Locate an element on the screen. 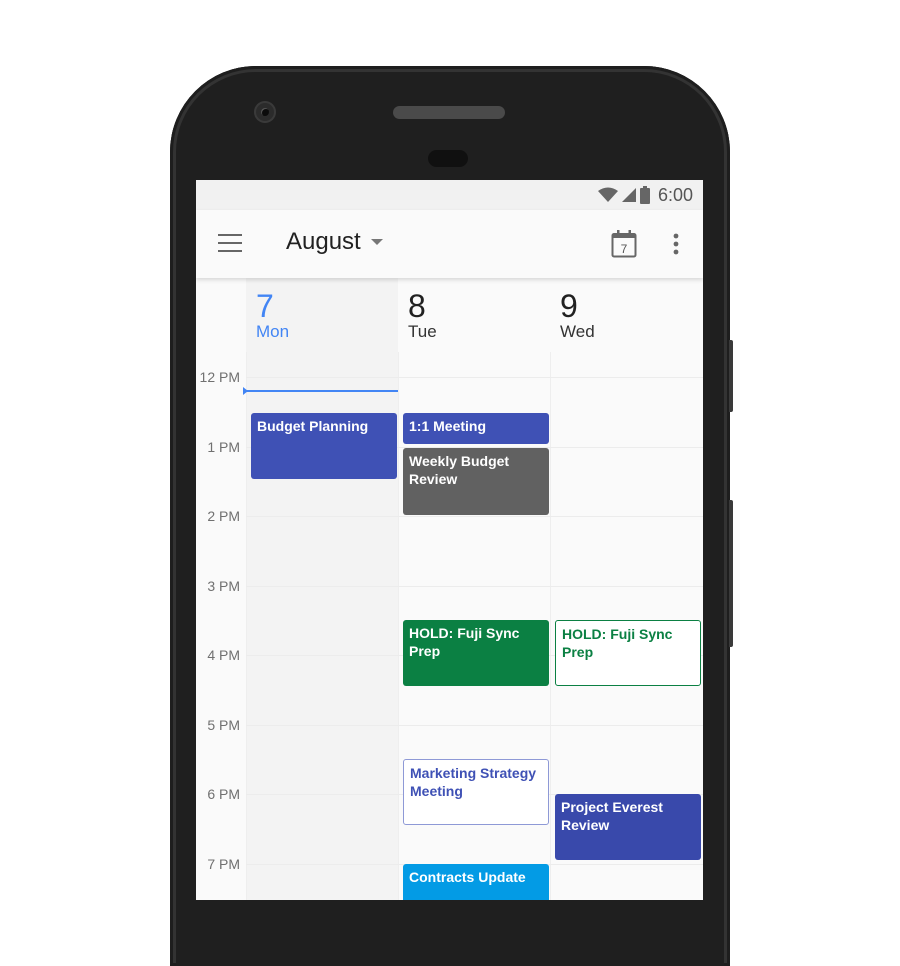 The width and height of the screenshot is (900, 966). hour-label: 12 PM is located at coordinates (219, 377).